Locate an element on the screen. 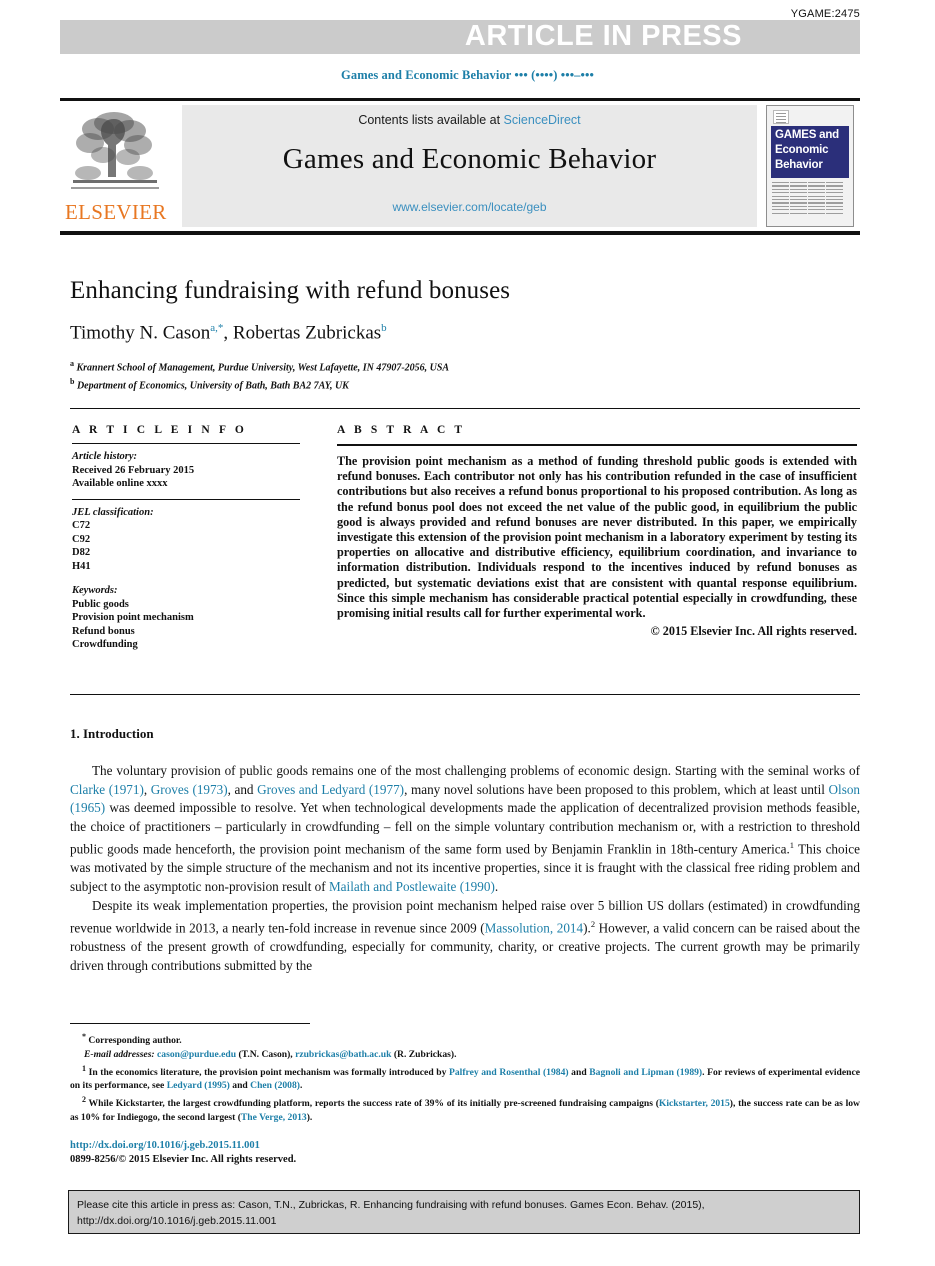 The width and height of the screenshot is (935, 1266). citation-link: Ledyard (1995) is located at coordinates (198, 1085).